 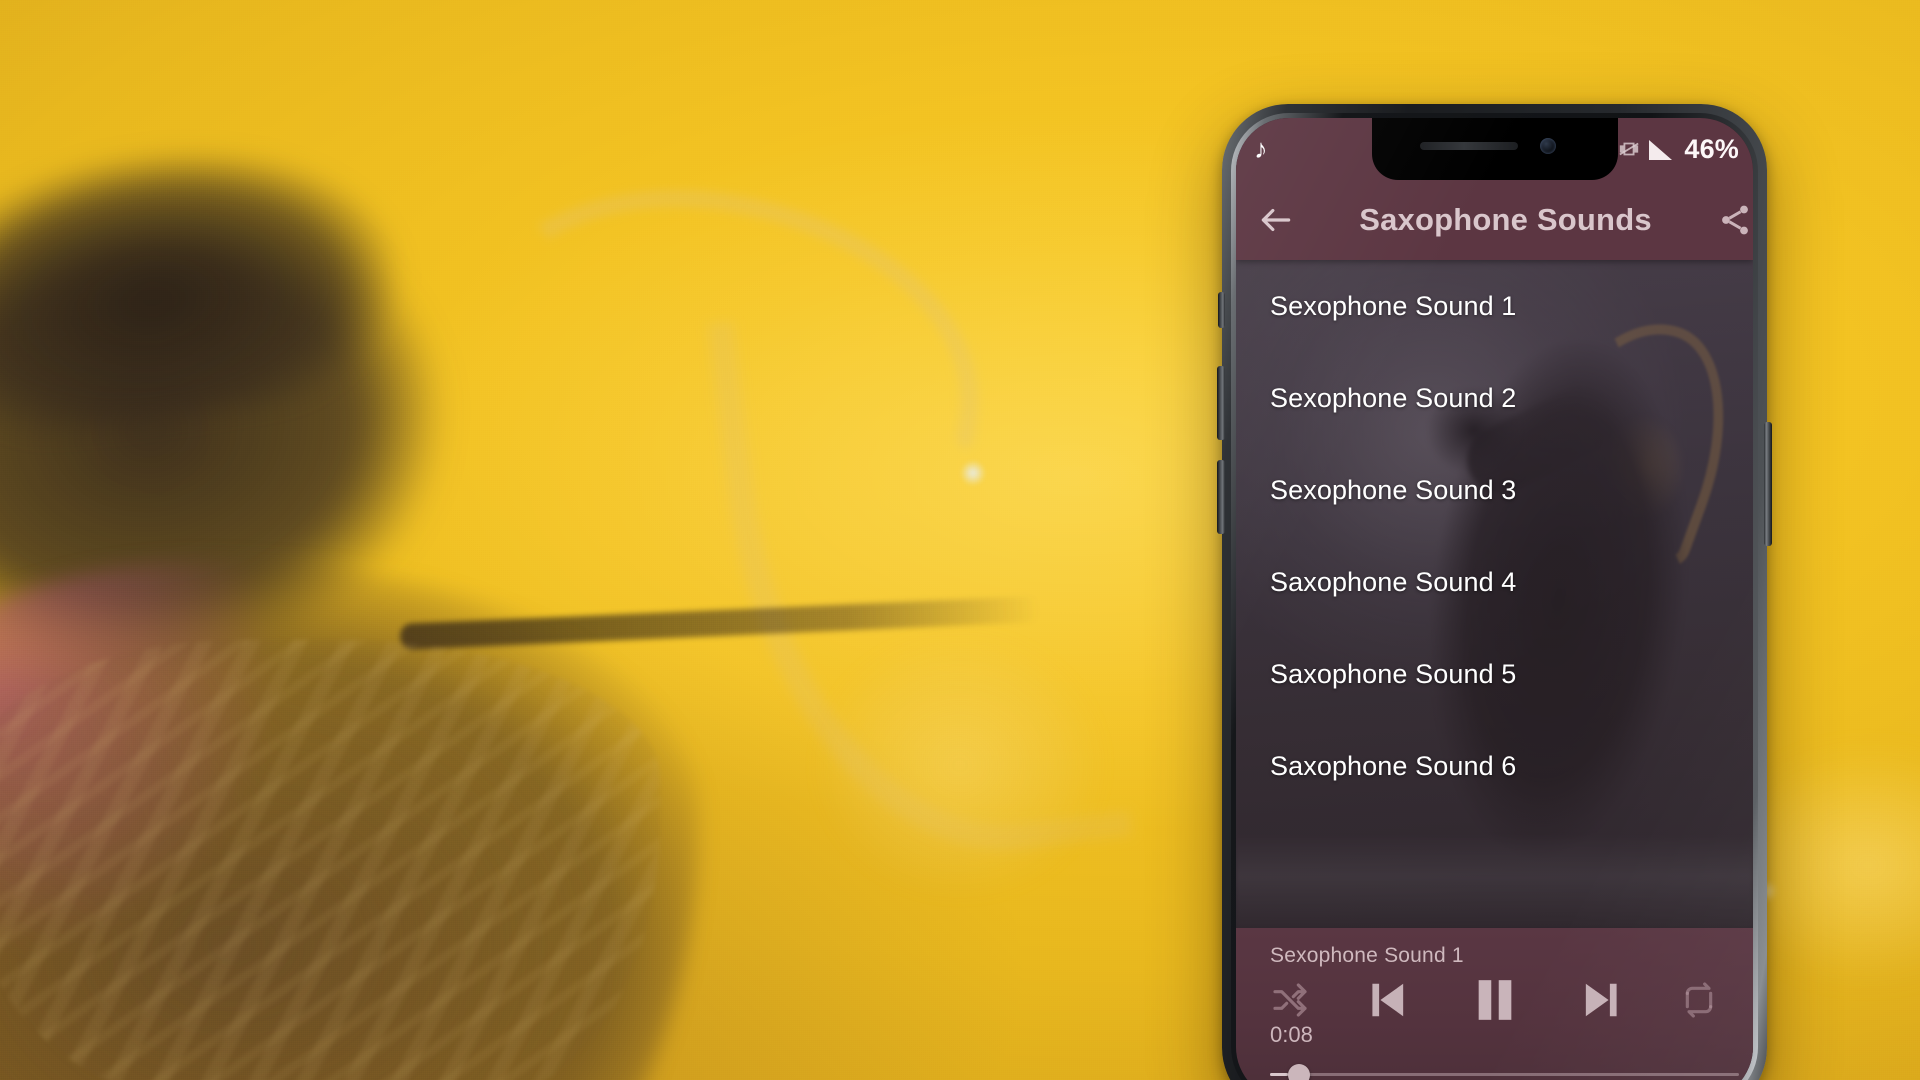 I want to click on signal-icon, so click(x=1662, y=149).